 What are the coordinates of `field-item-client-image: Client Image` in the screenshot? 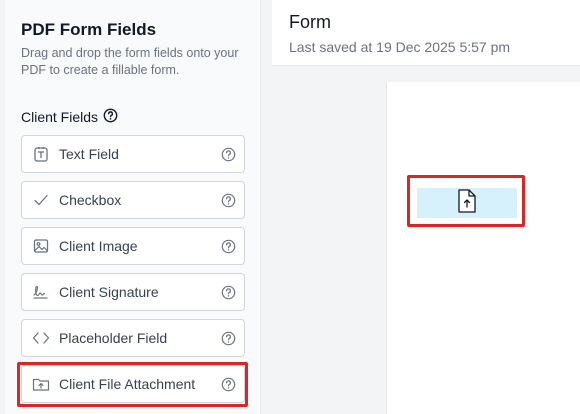 It's located at (133, 246).